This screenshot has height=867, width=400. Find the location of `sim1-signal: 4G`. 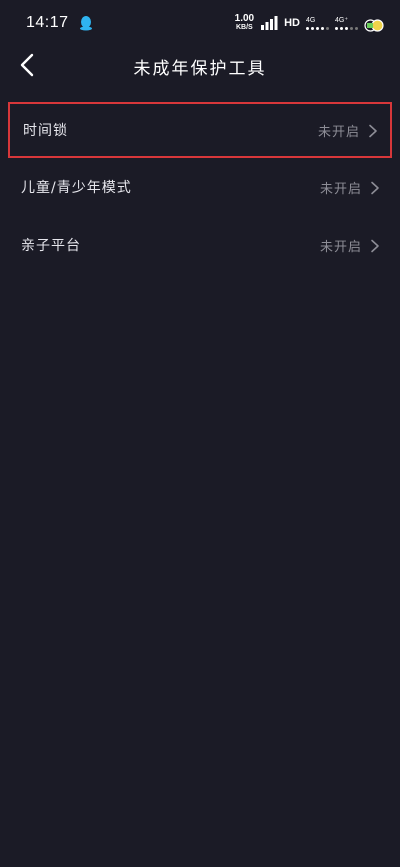

sim1-signal: 4G is located at coordinates (317, 23).